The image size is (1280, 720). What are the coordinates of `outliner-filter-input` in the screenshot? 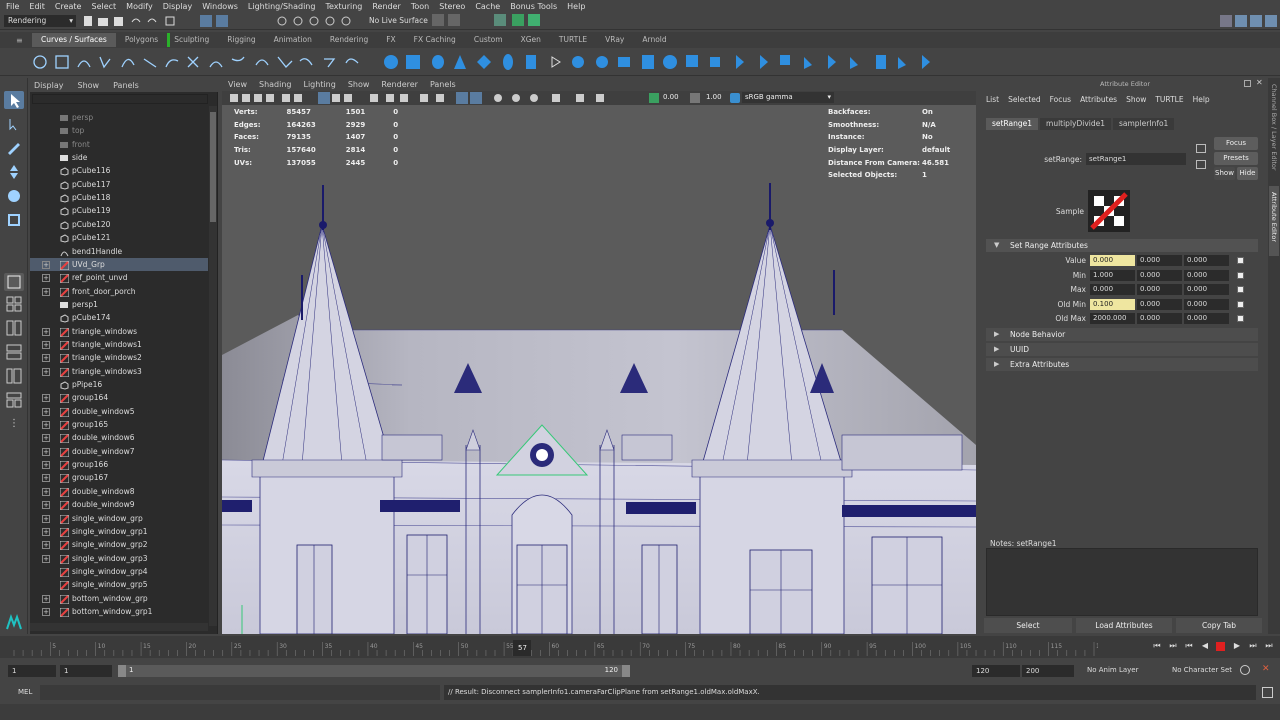 It's located at (120, 99).